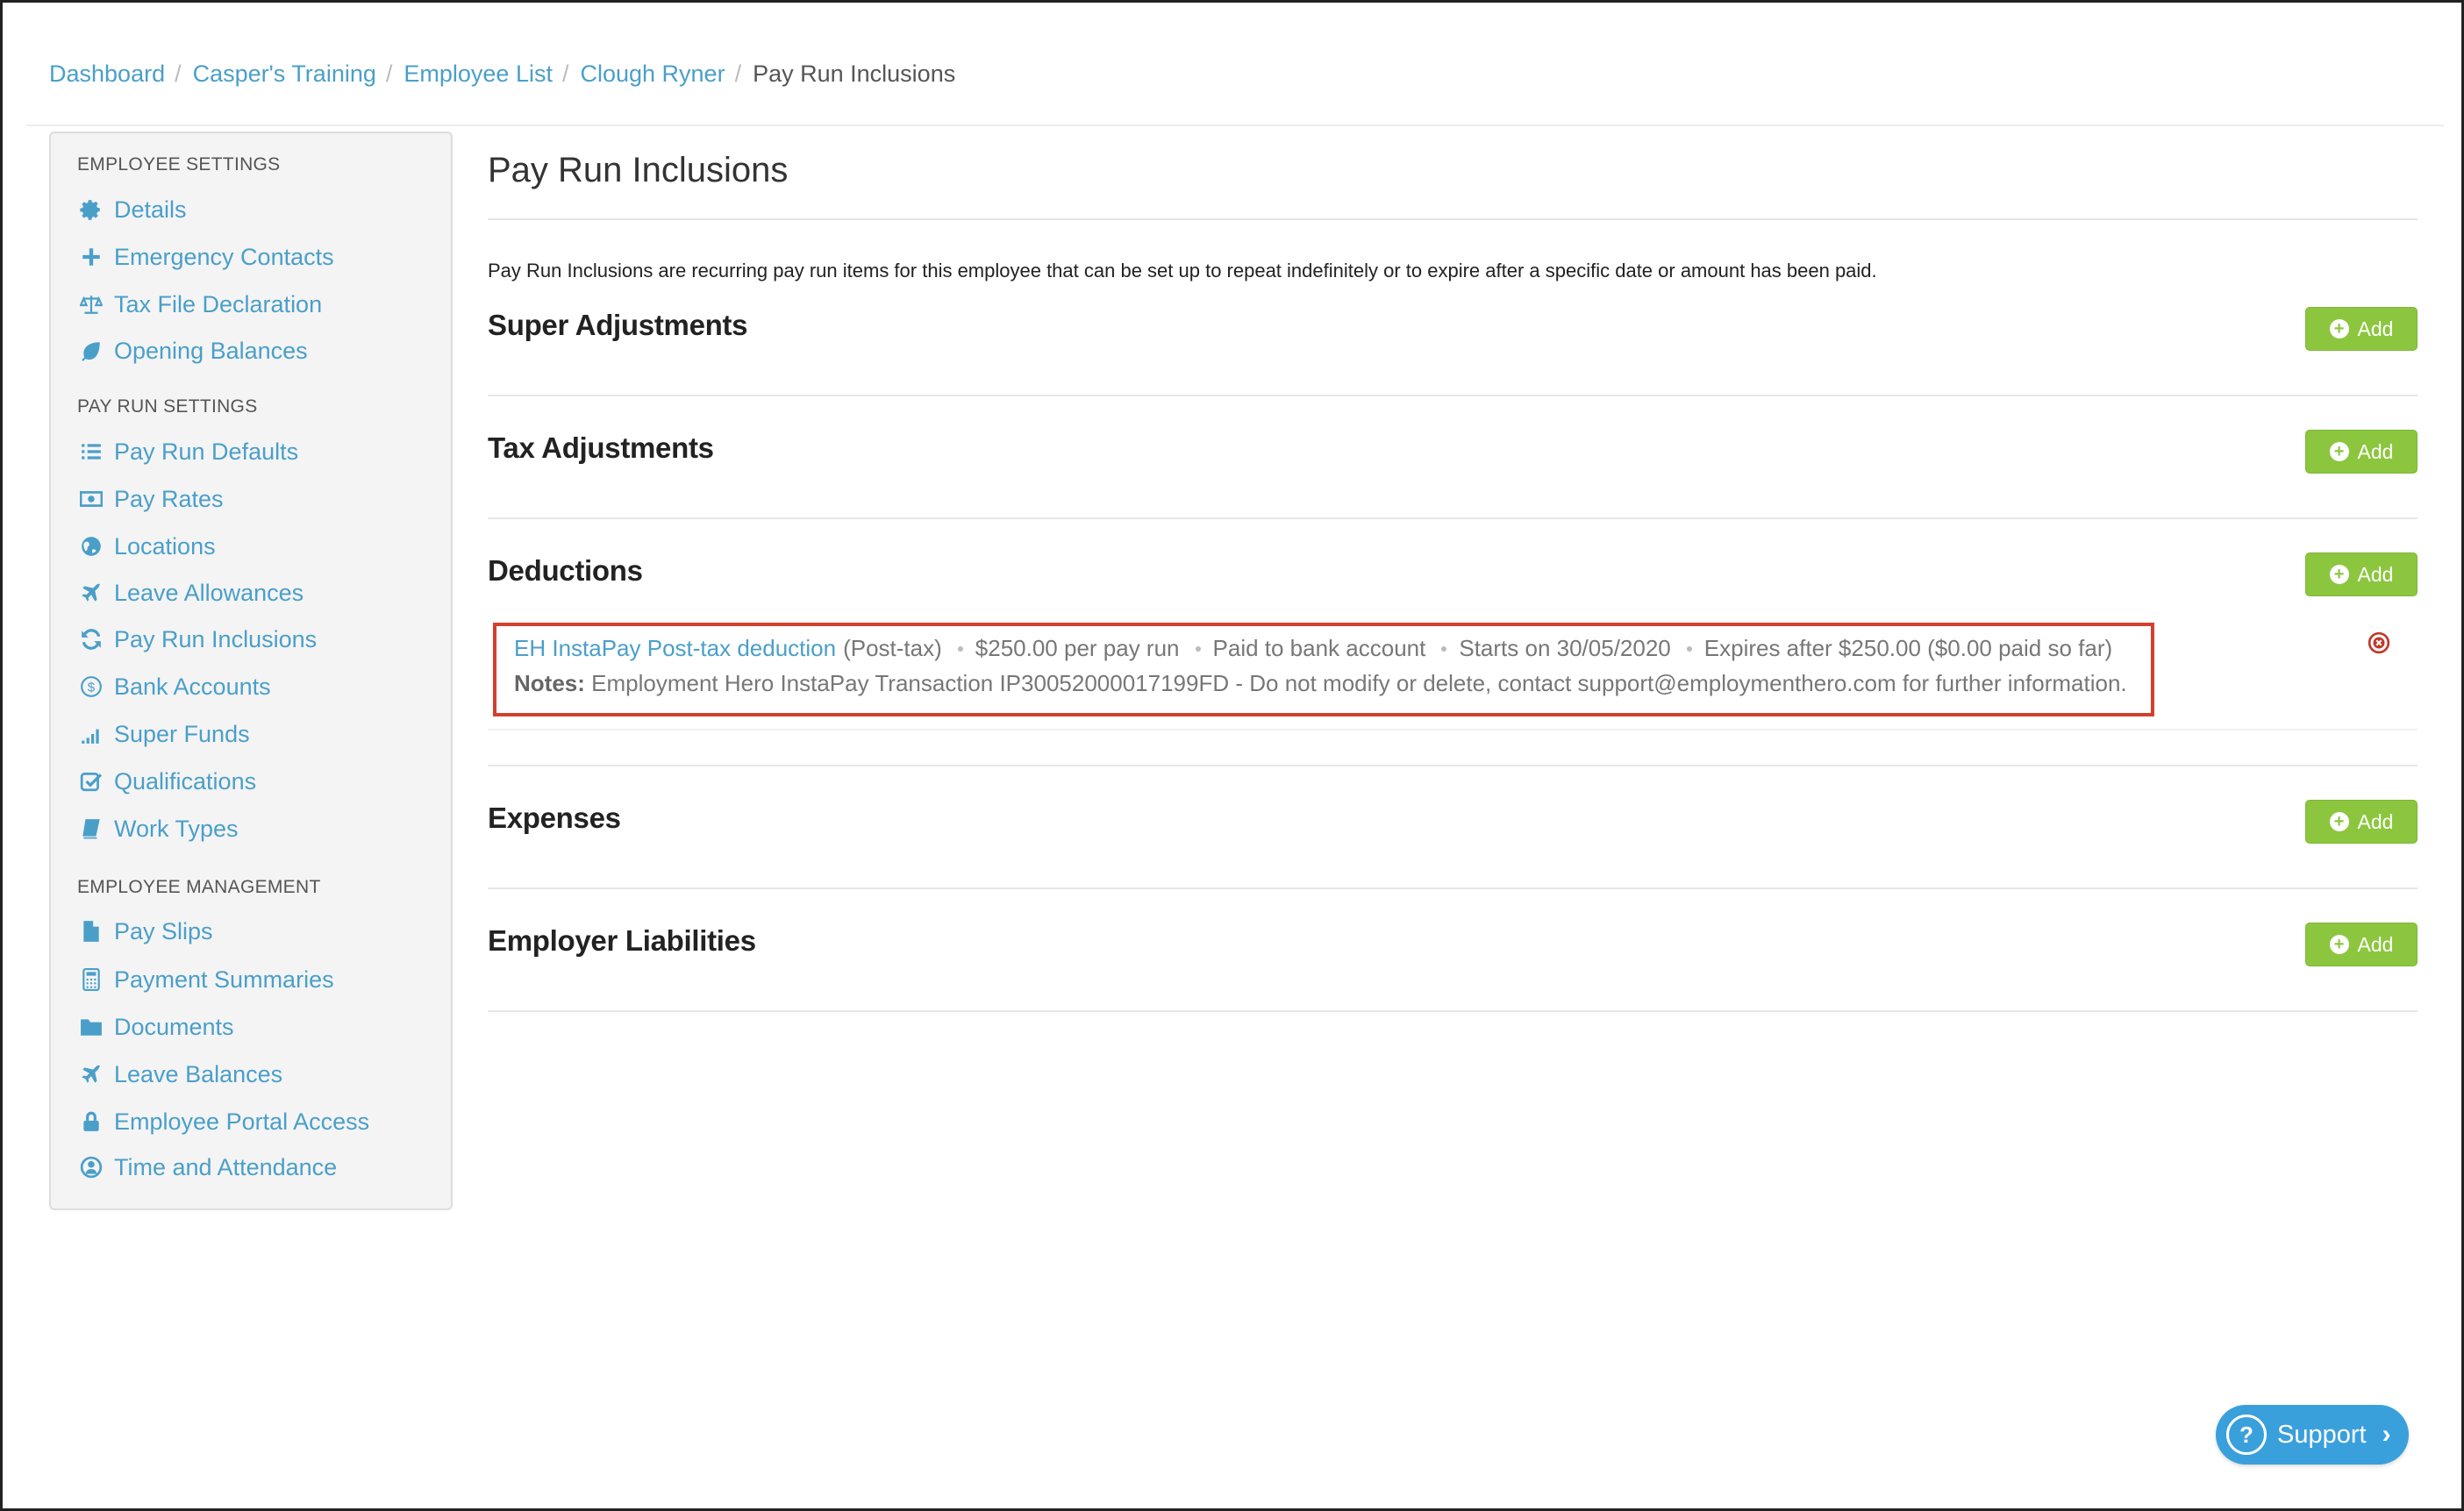 This screenshot has height=1511, width=2464. I want to click on section-title-expenses: Expenses, so click(554, 818).